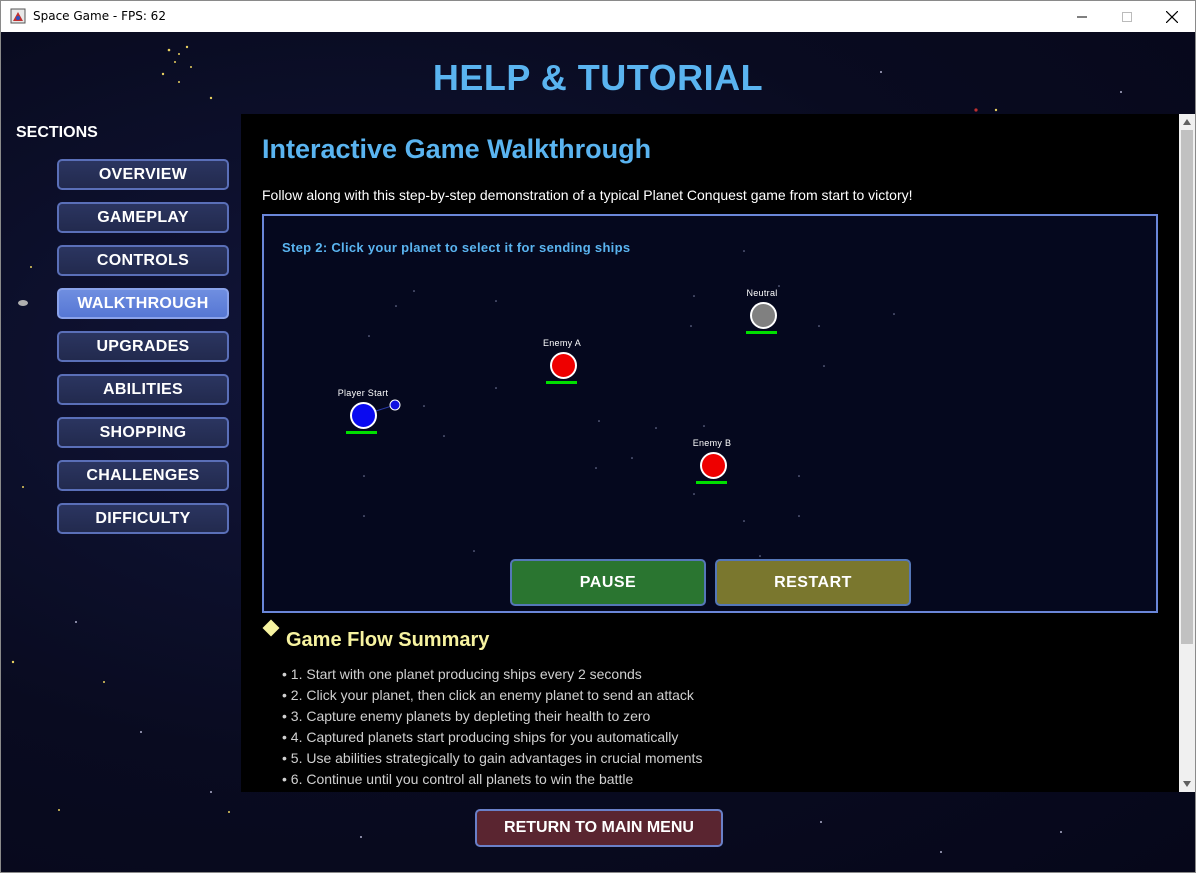 The width and height of the screenshot is (1196, 873). Describe the element at coordinates (271, 628) in the screenshot. I see `diamond-icon` at that location.